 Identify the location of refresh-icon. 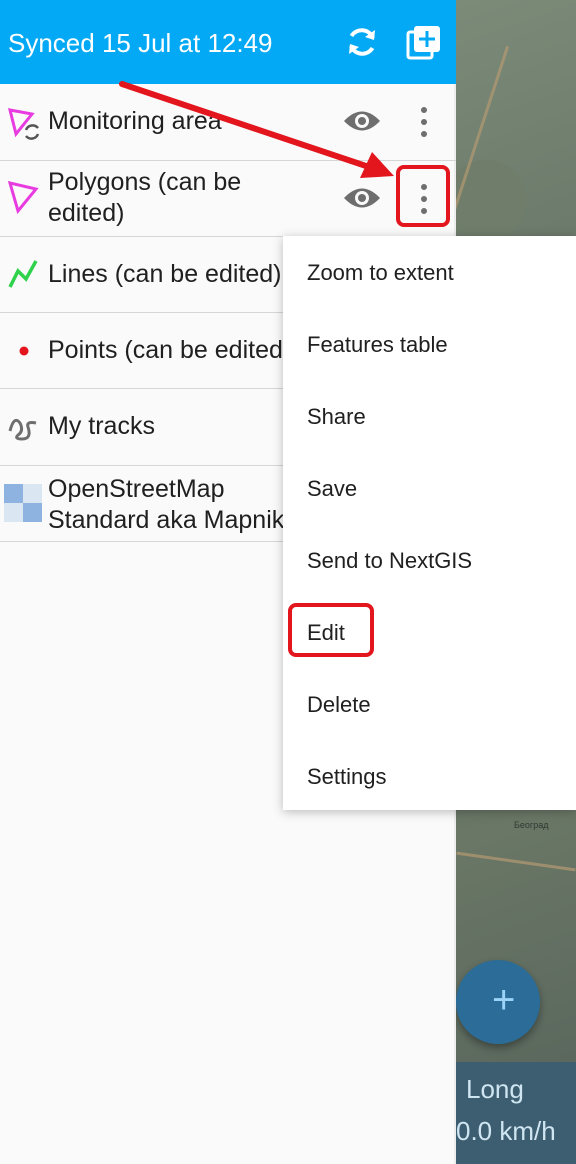
(362, 42).